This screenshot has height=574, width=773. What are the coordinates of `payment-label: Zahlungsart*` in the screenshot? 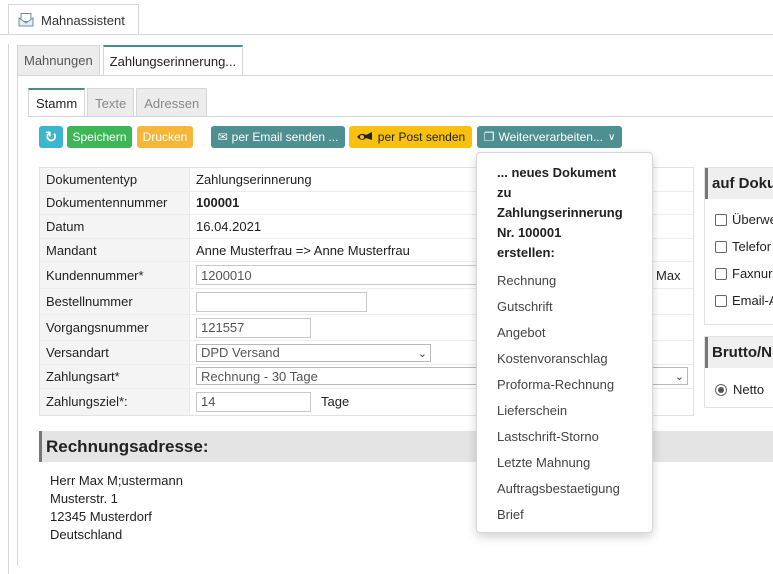 It's located at (115, 376).